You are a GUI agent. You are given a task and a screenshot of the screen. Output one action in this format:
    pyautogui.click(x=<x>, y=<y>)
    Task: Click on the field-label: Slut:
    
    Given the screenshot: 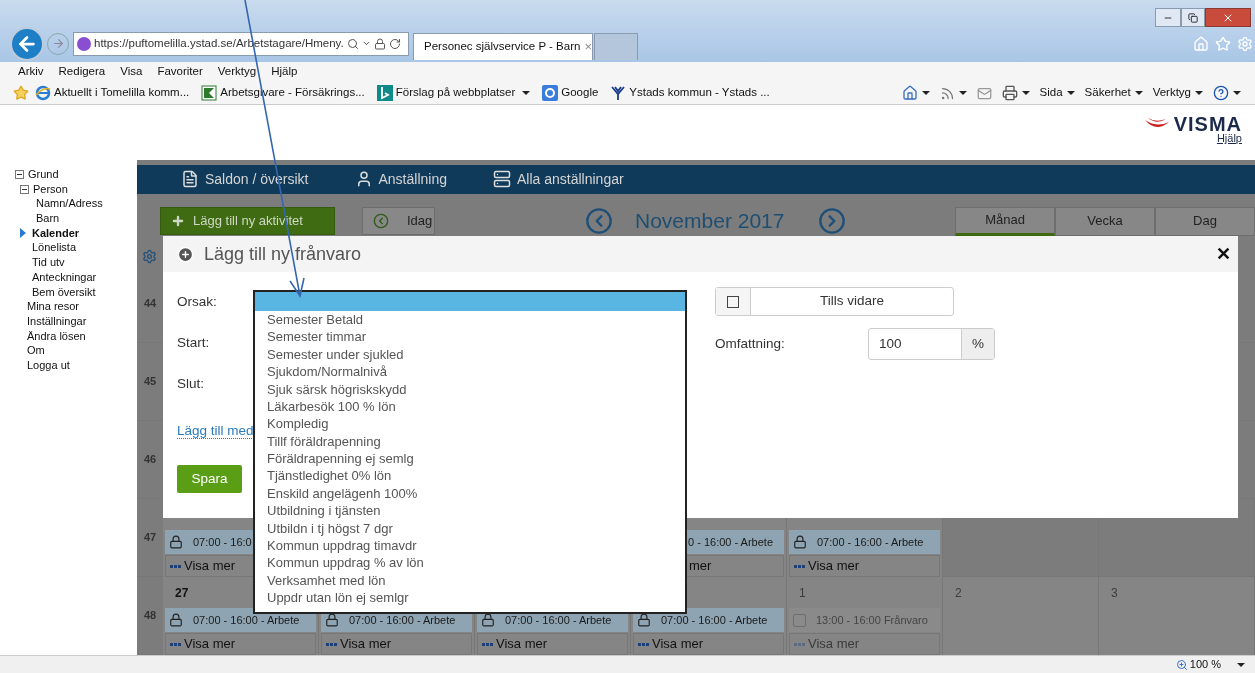 What is the action you would take?
    pyautogui.click(x=190, y=383)
    